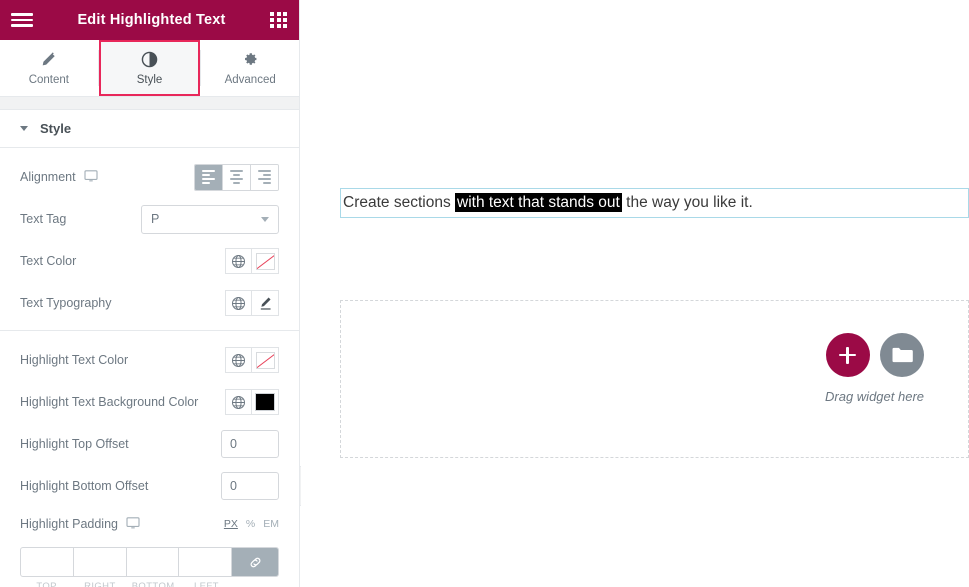  I want to click on padding-dimensions-wrap: TOP RIGHT BOTTOM LEFT, so click(149, 564).